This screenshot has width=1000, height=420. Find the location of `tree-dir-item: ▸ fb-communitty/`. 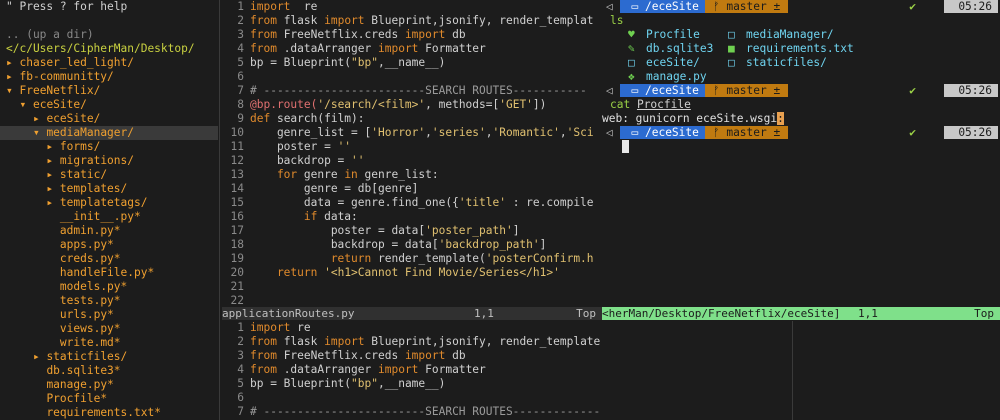

tree-dir-item: ▸ fb-communitty/ is located at coordinates (109, 77).